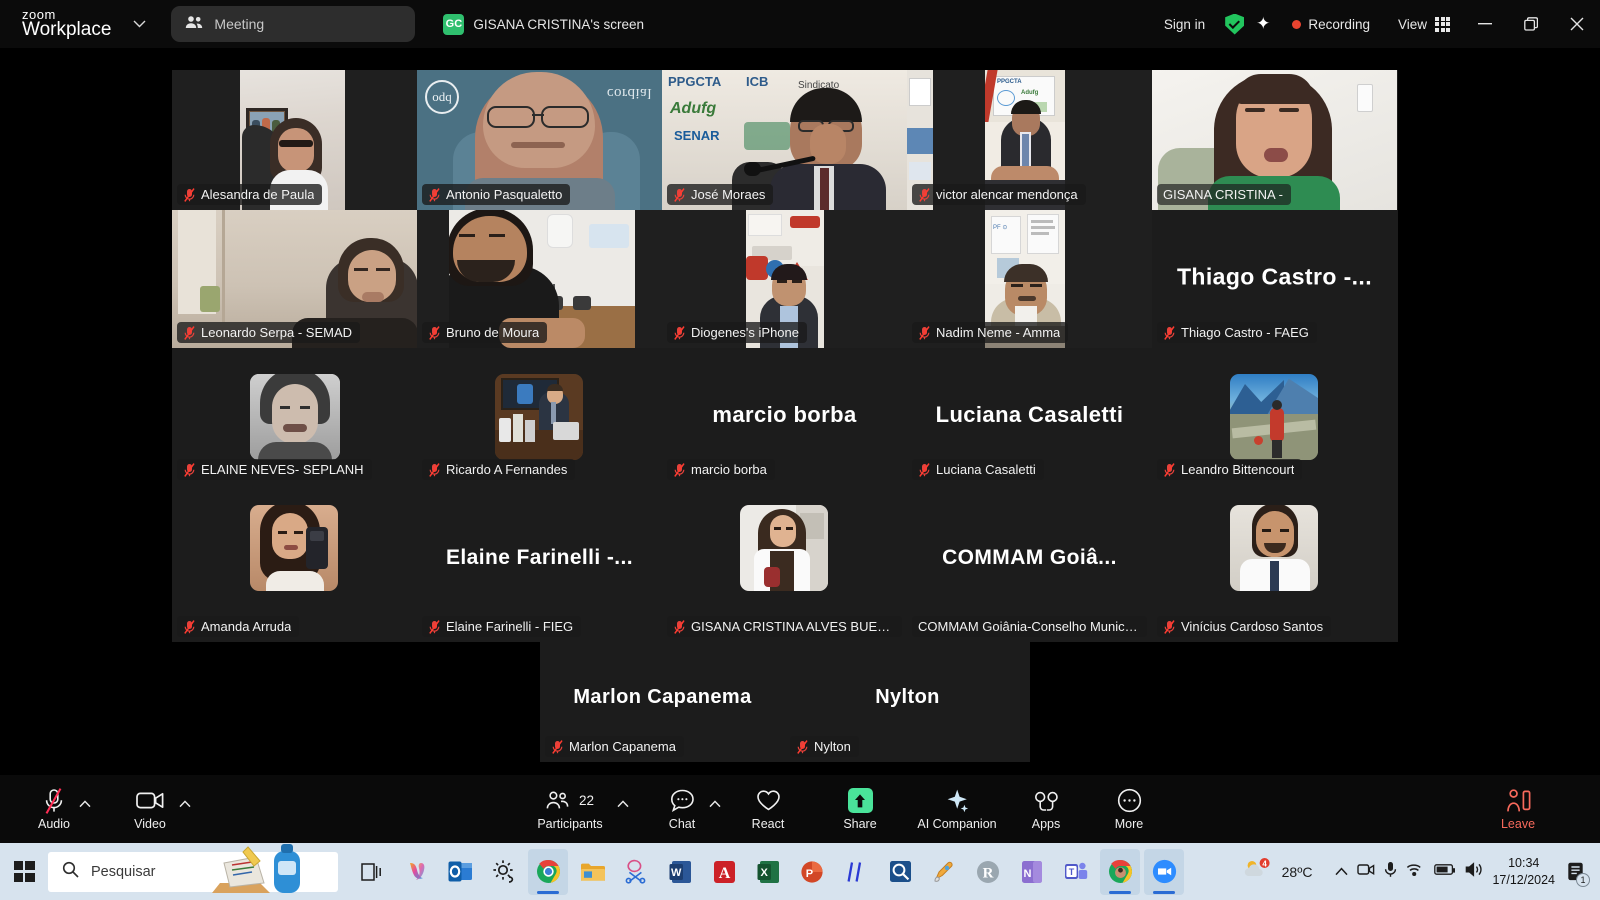  What do you see at coordinates (662, 696) in the screenshot?
I see `participant-initials: Marlon Capanema` at bounding box center [662, 696].